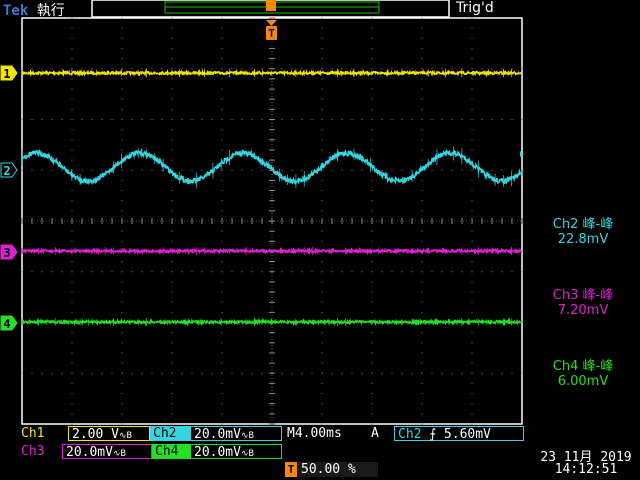  Describe the element at coordinates (40, 451) in the screenshot. I see `ch3-label: Ch3` at that location.